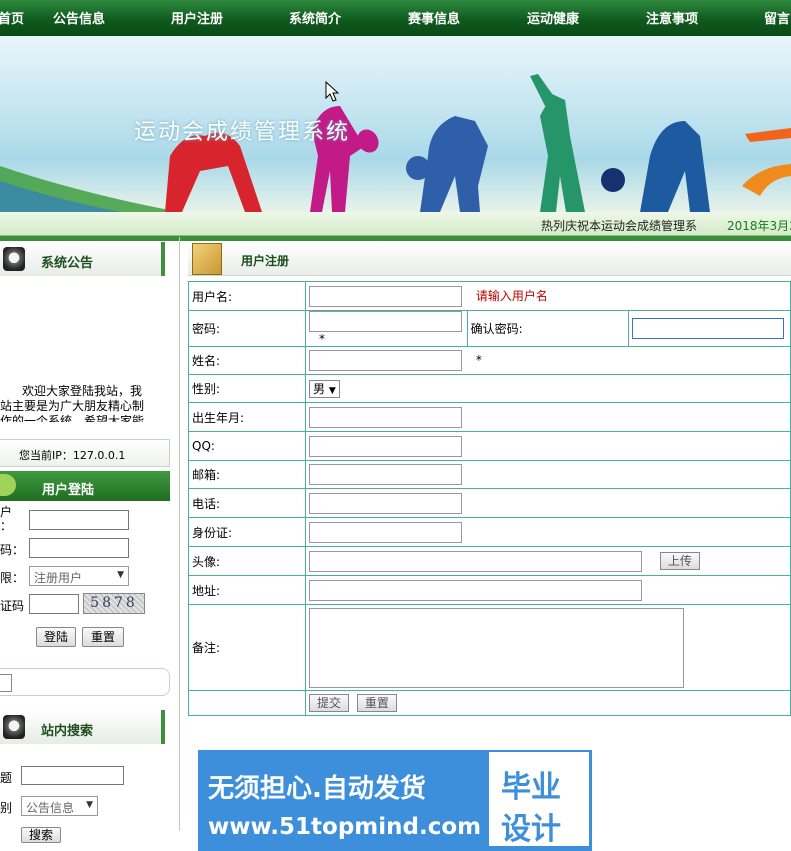 The image size is (791, 851). Describe the element at coordinates (54, 604) in the screenshot. I see `captcha-input` at that location.